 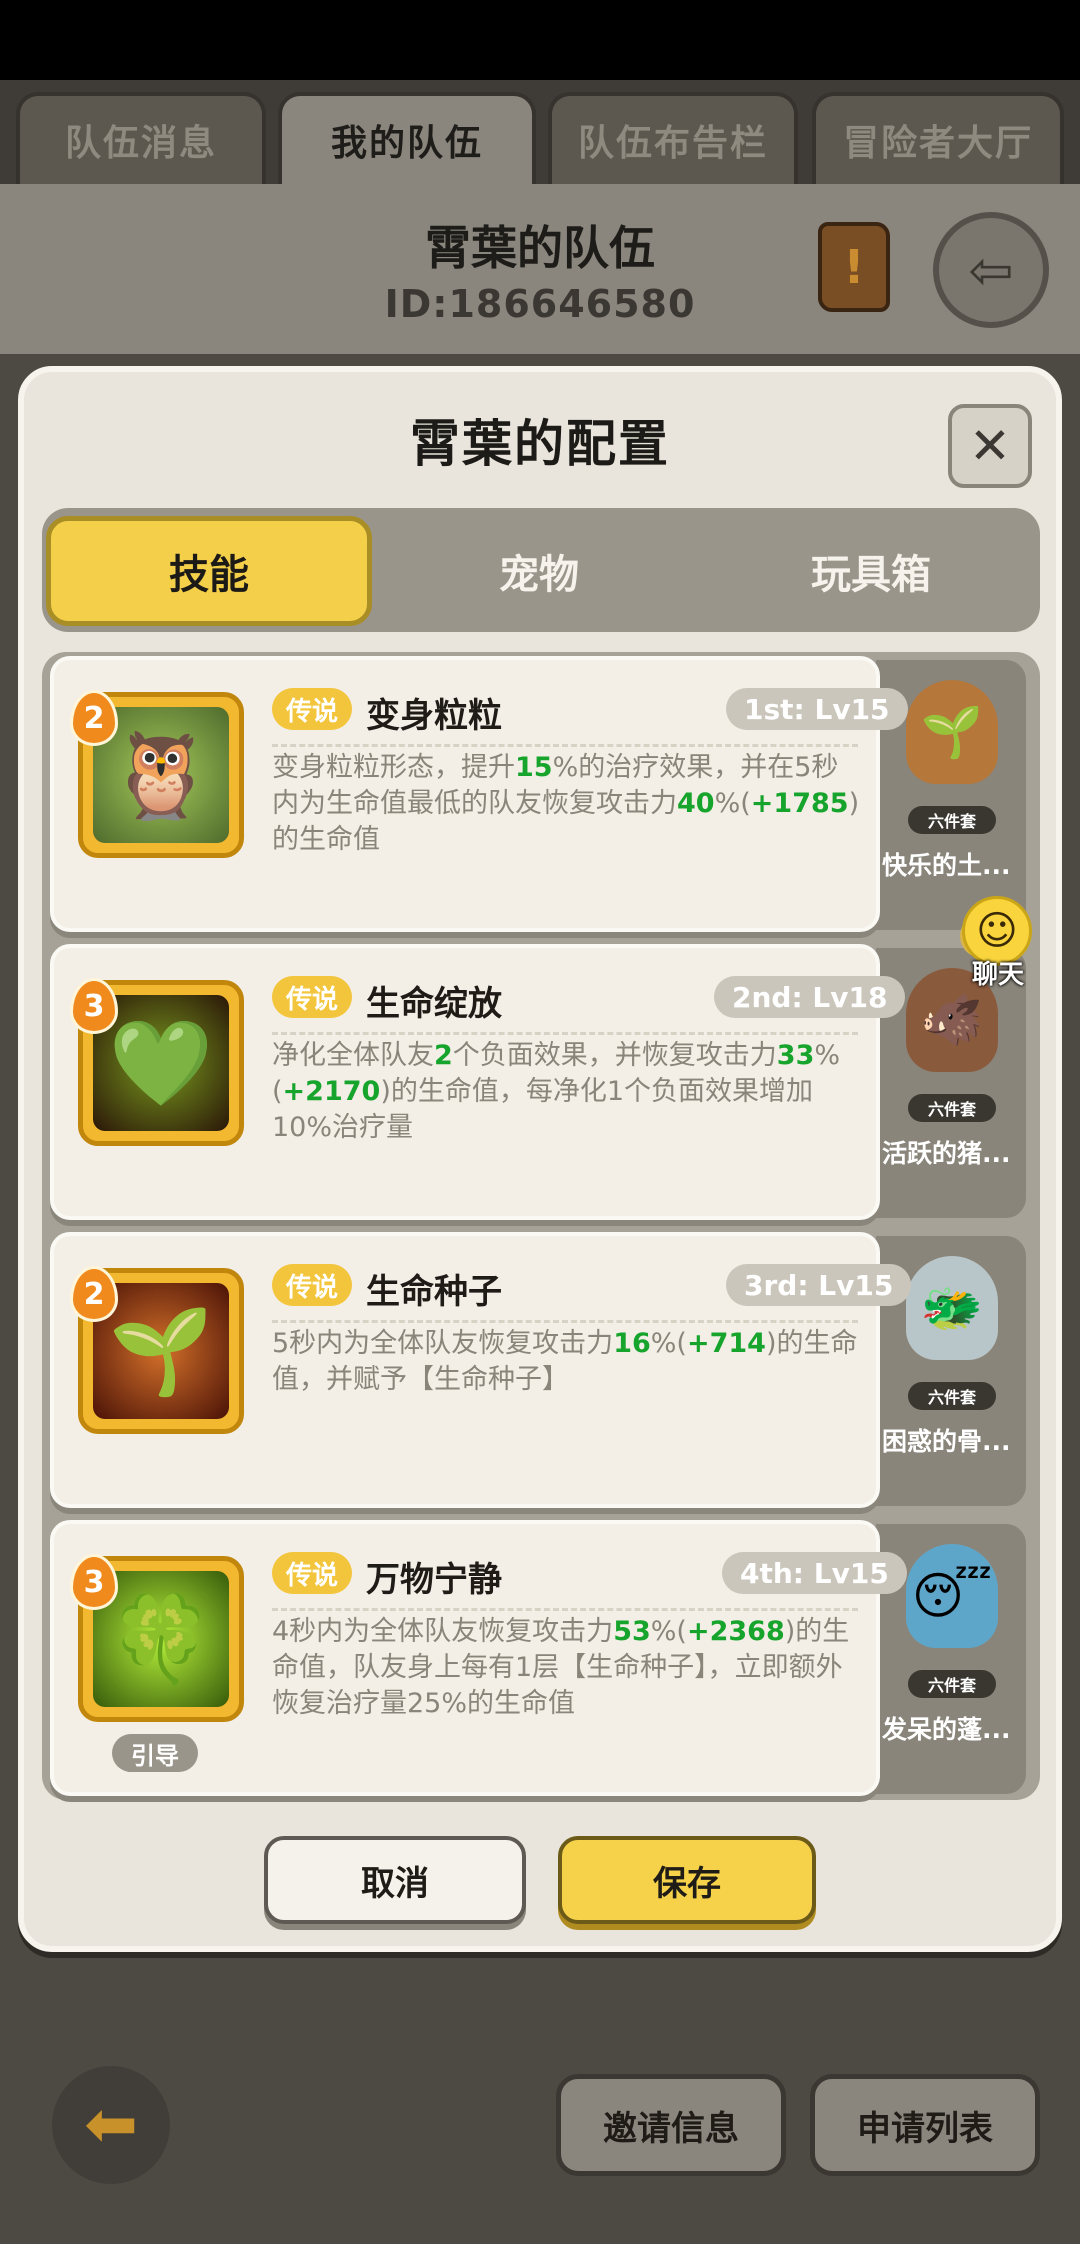 I want to click on highlight-value: 15, so click(x=534, y=767).